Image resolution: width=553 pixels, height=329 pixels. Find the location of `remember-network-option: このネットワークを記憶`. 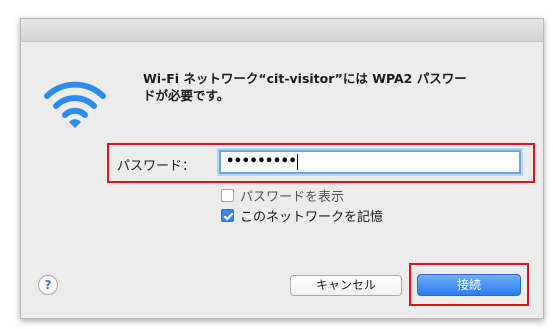

remember-network-option: このネットワークを記憶 is located at coordinates (302, 215).